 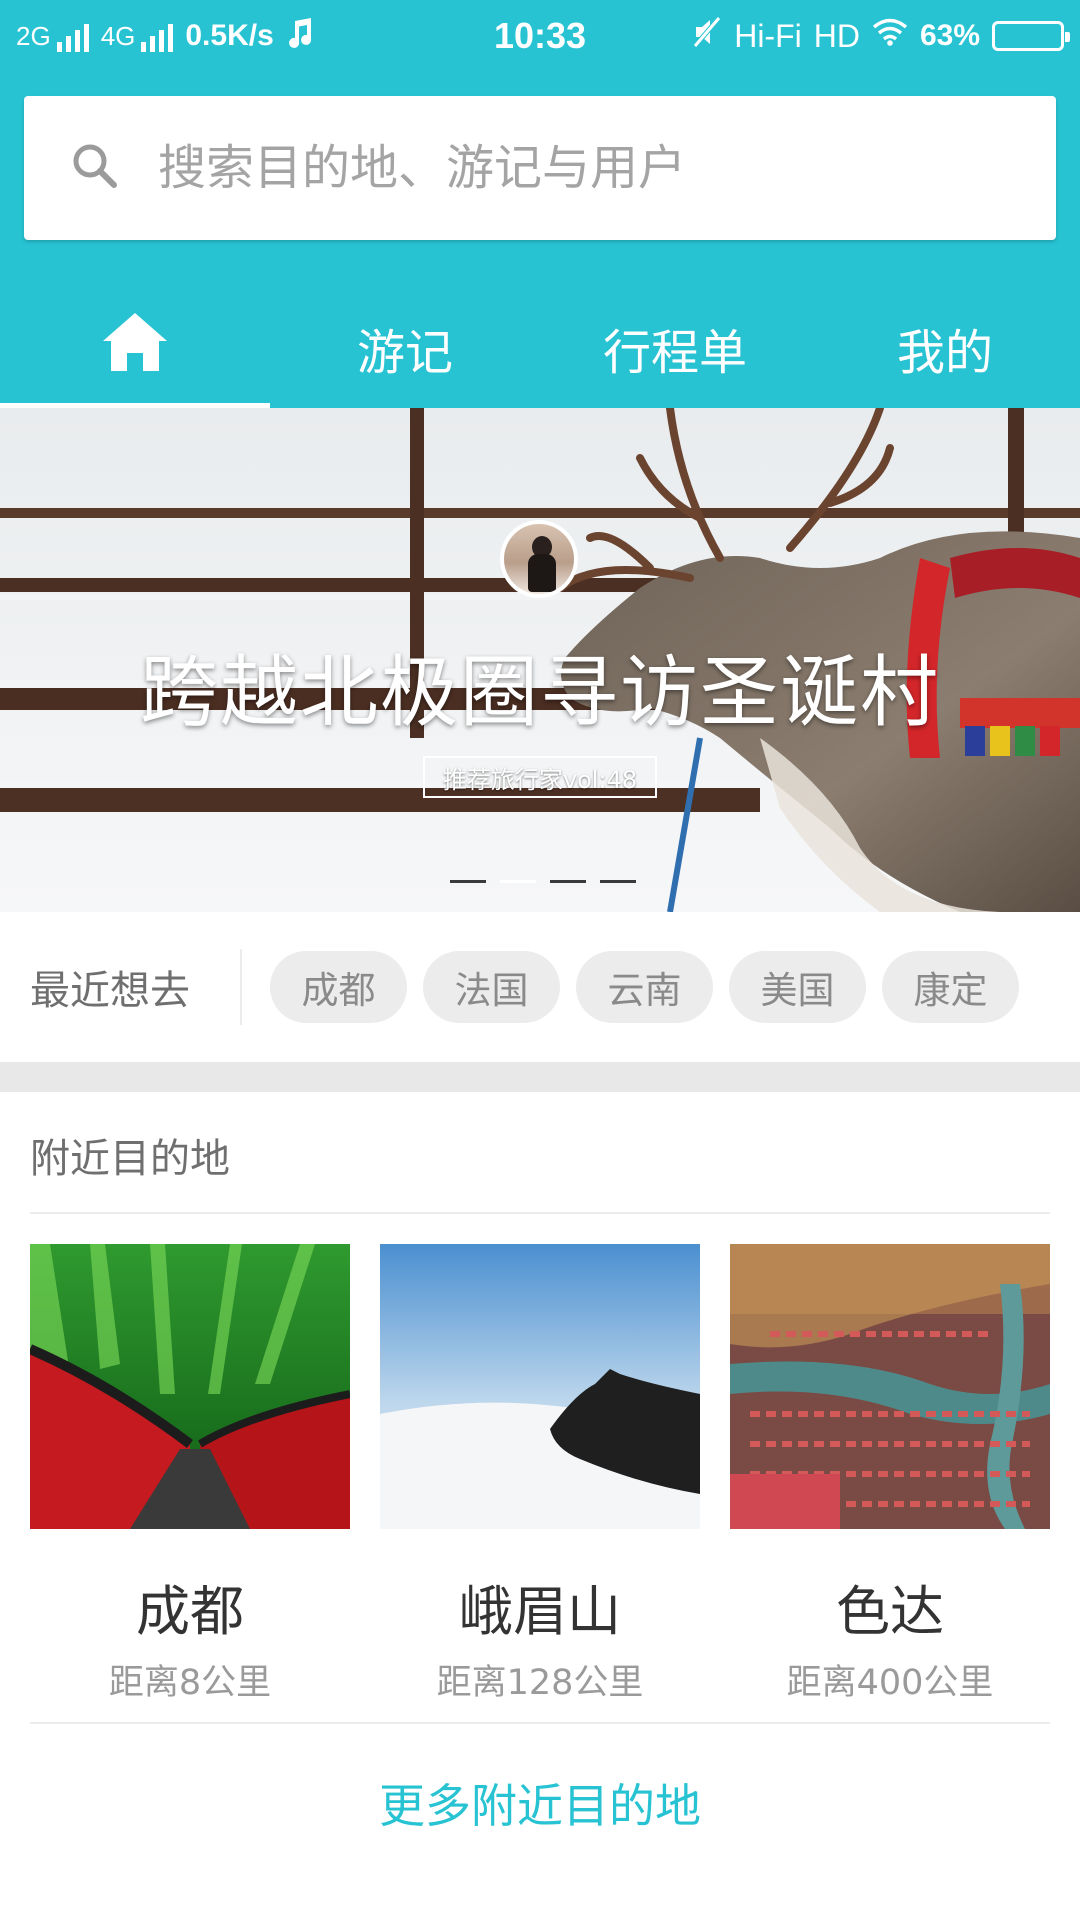 I want to click on search-input, so click(x=558, y=168).